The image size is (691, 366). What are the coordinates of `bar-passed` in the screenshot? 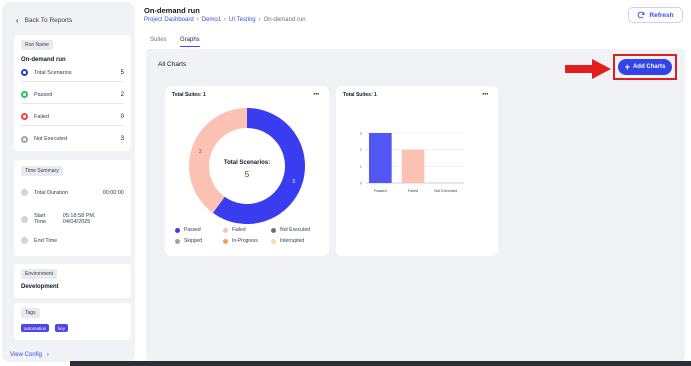 It's located at (380, 158).